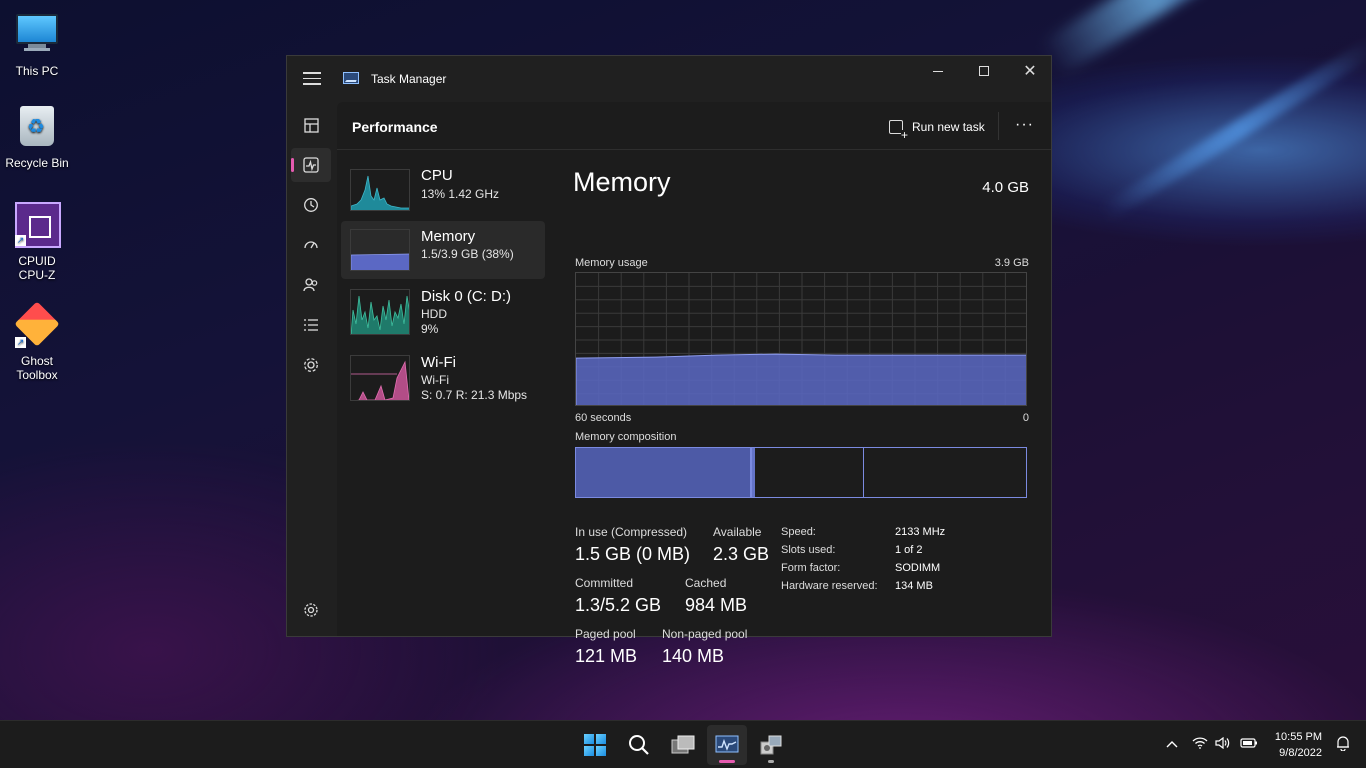  What do you see at coordinates (1011, 263) in the screenshot?
I see `memory-usage-max: 3.9 GB` at bounding box center [1011, 263].